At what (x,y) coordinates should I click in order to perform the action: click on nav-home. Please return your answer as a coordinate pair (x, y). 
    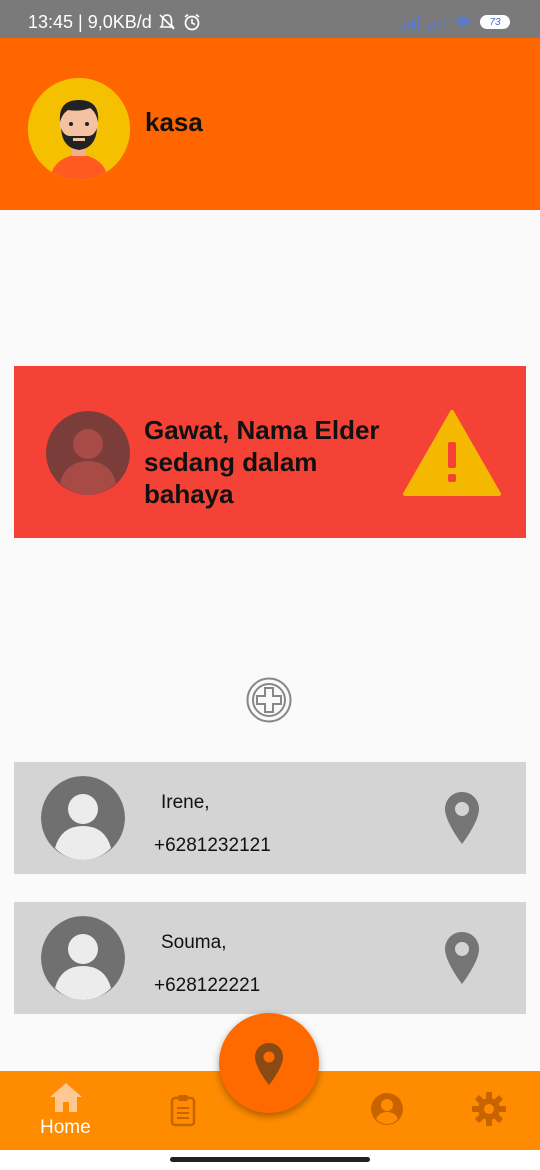
    Looking at the image, I should click on (66, 1099).